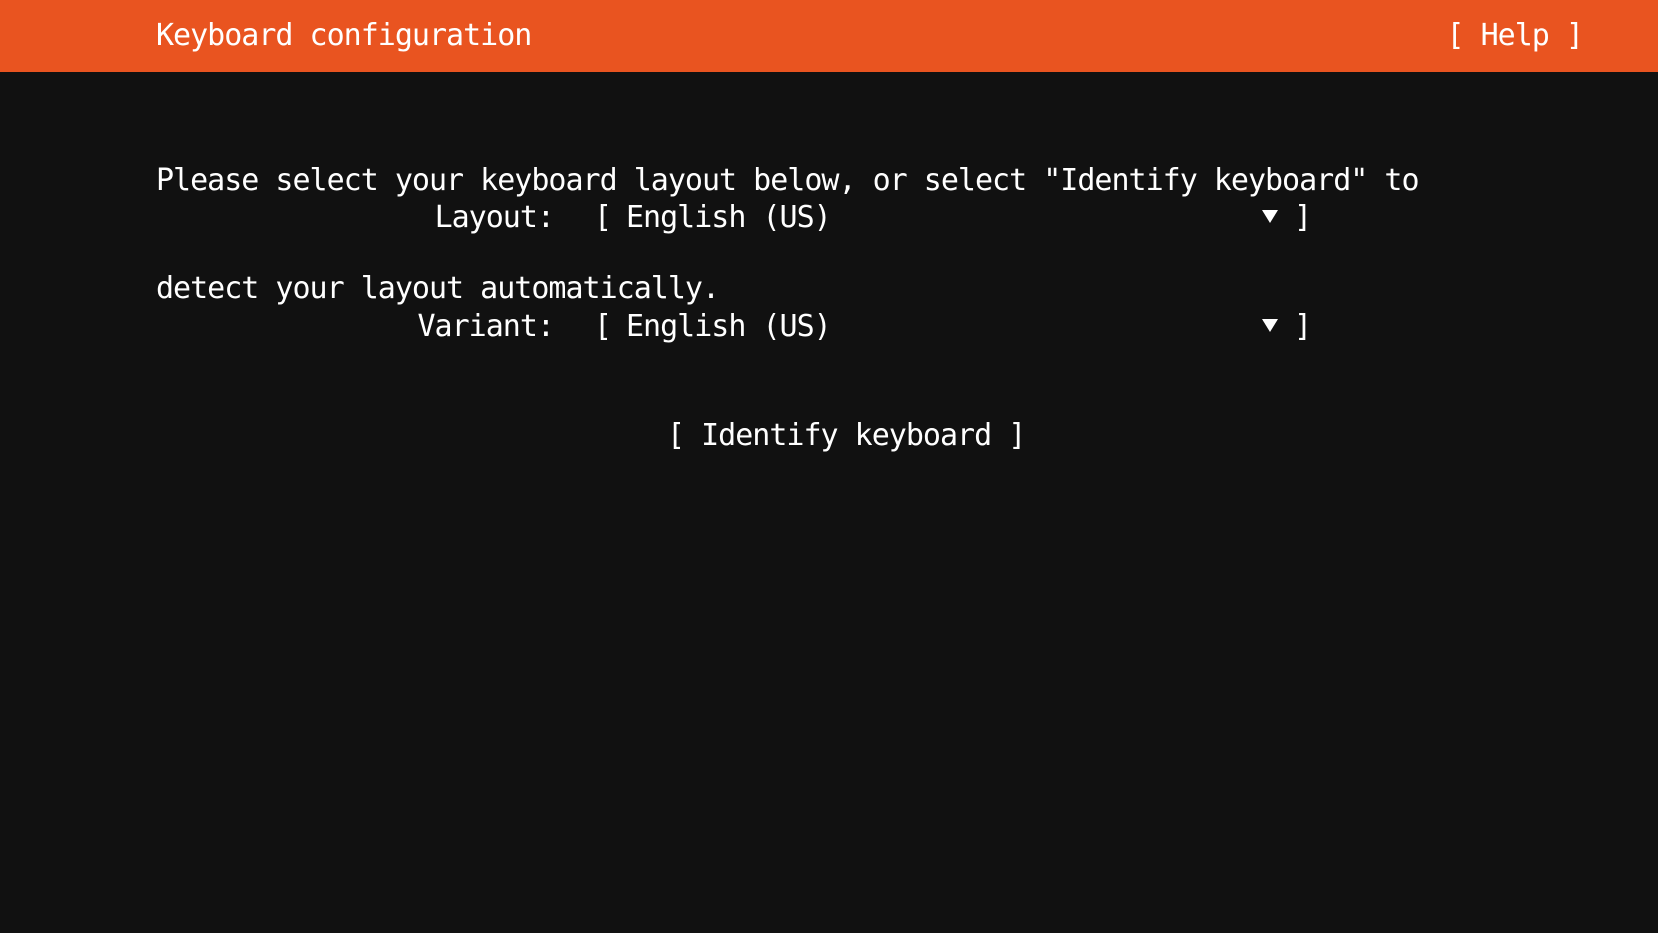  I want to click on intro-line-2: detect your layout automatically., so click(438, 288).